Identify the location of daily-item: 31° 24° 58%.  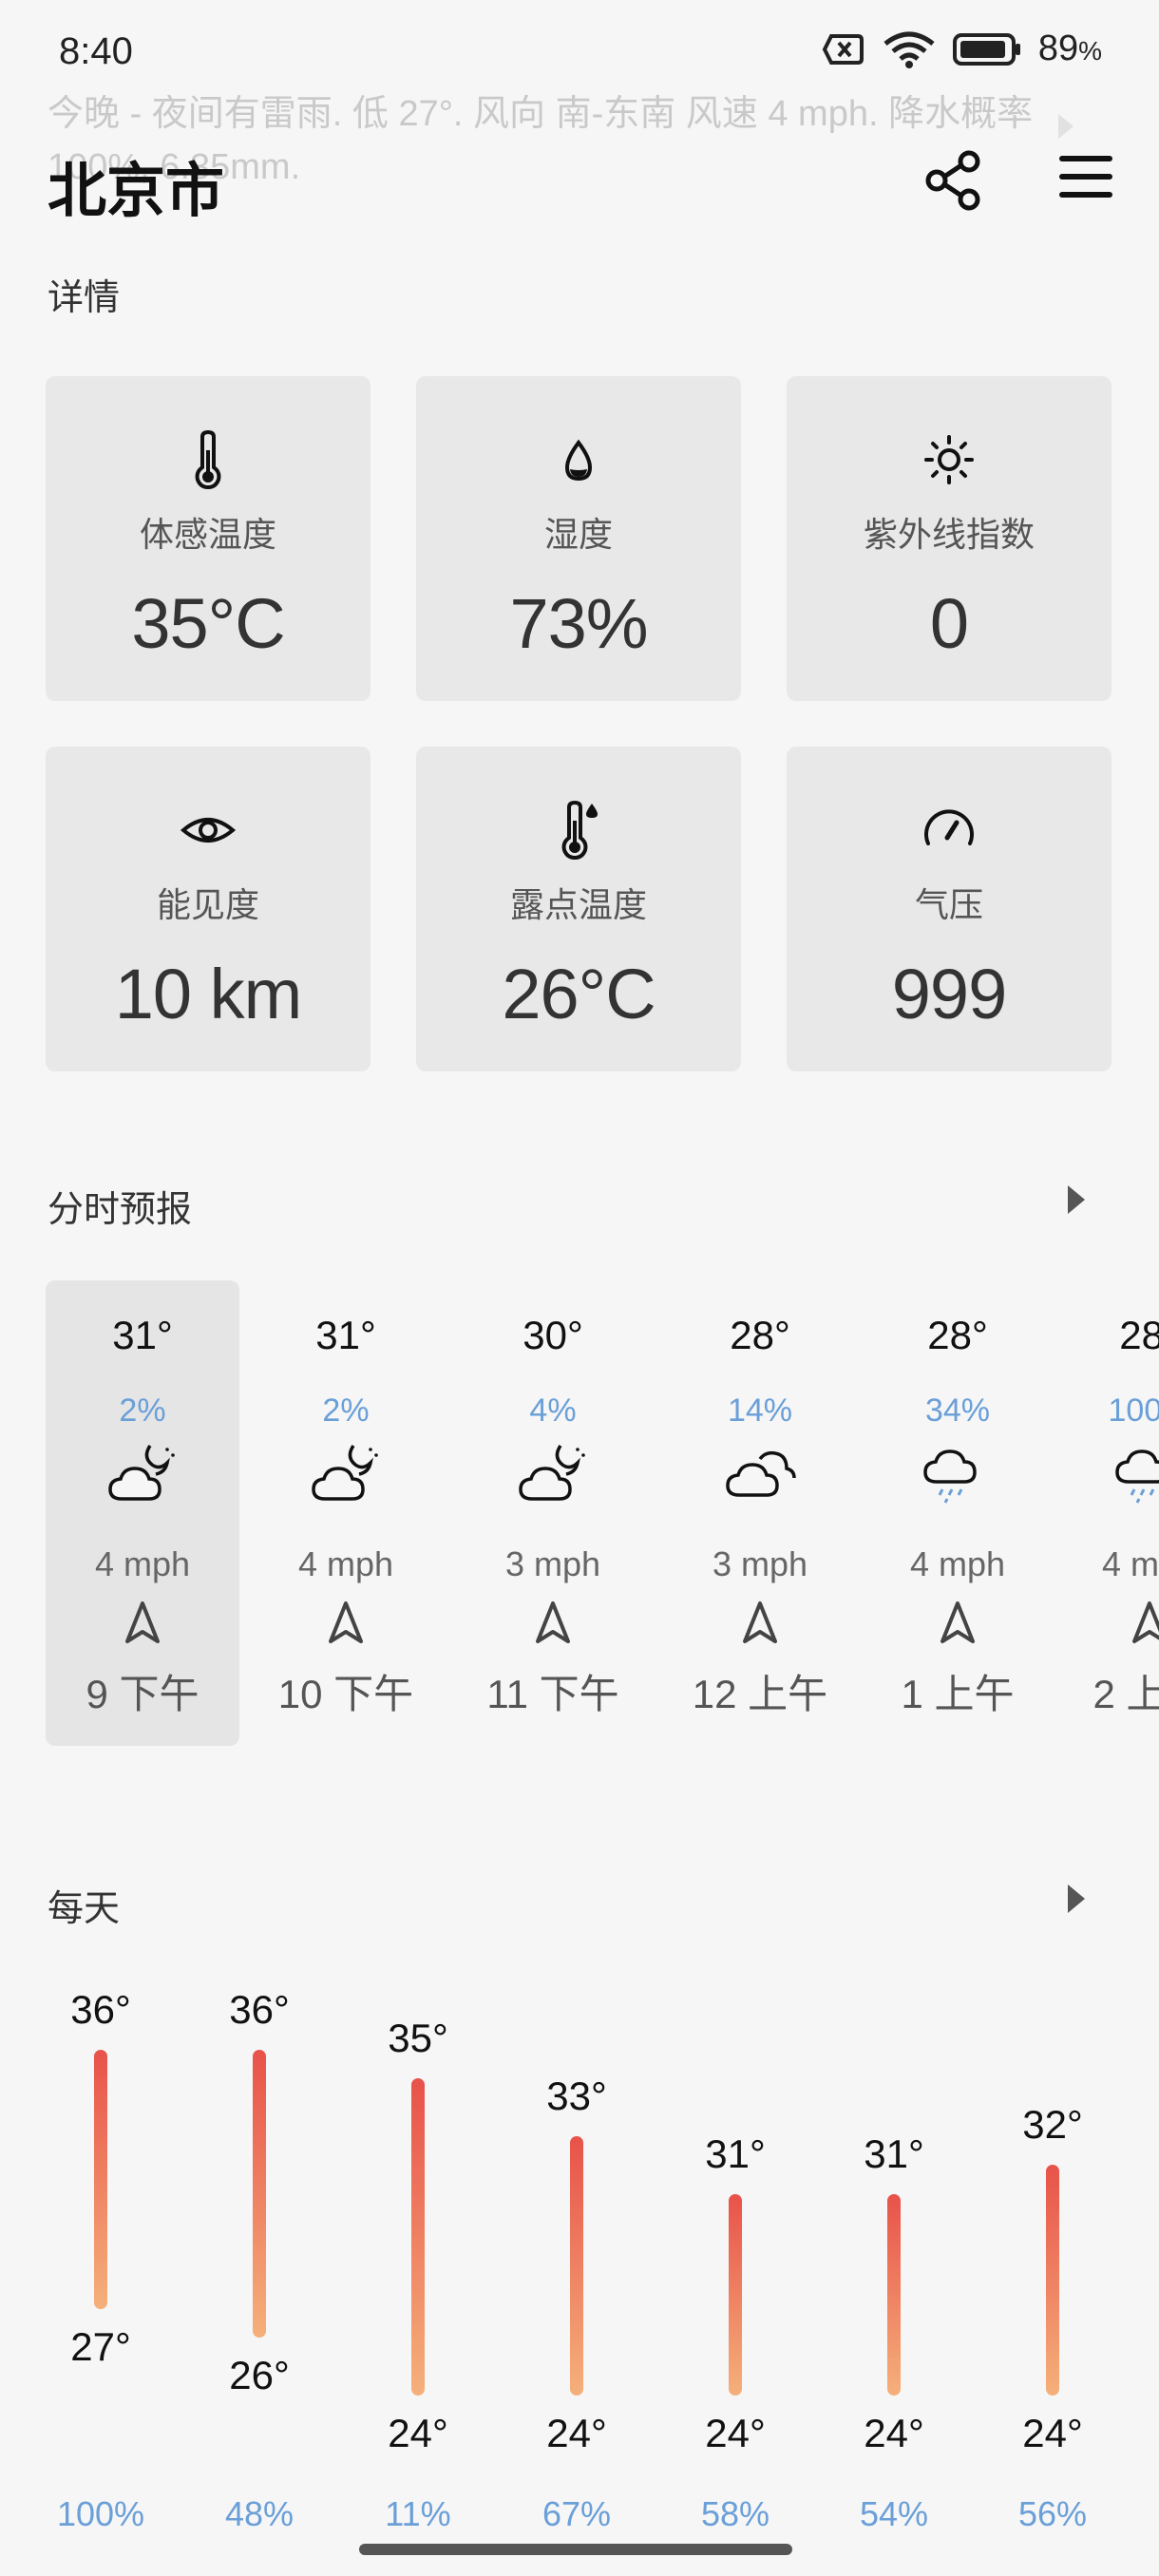
(735, 2251).